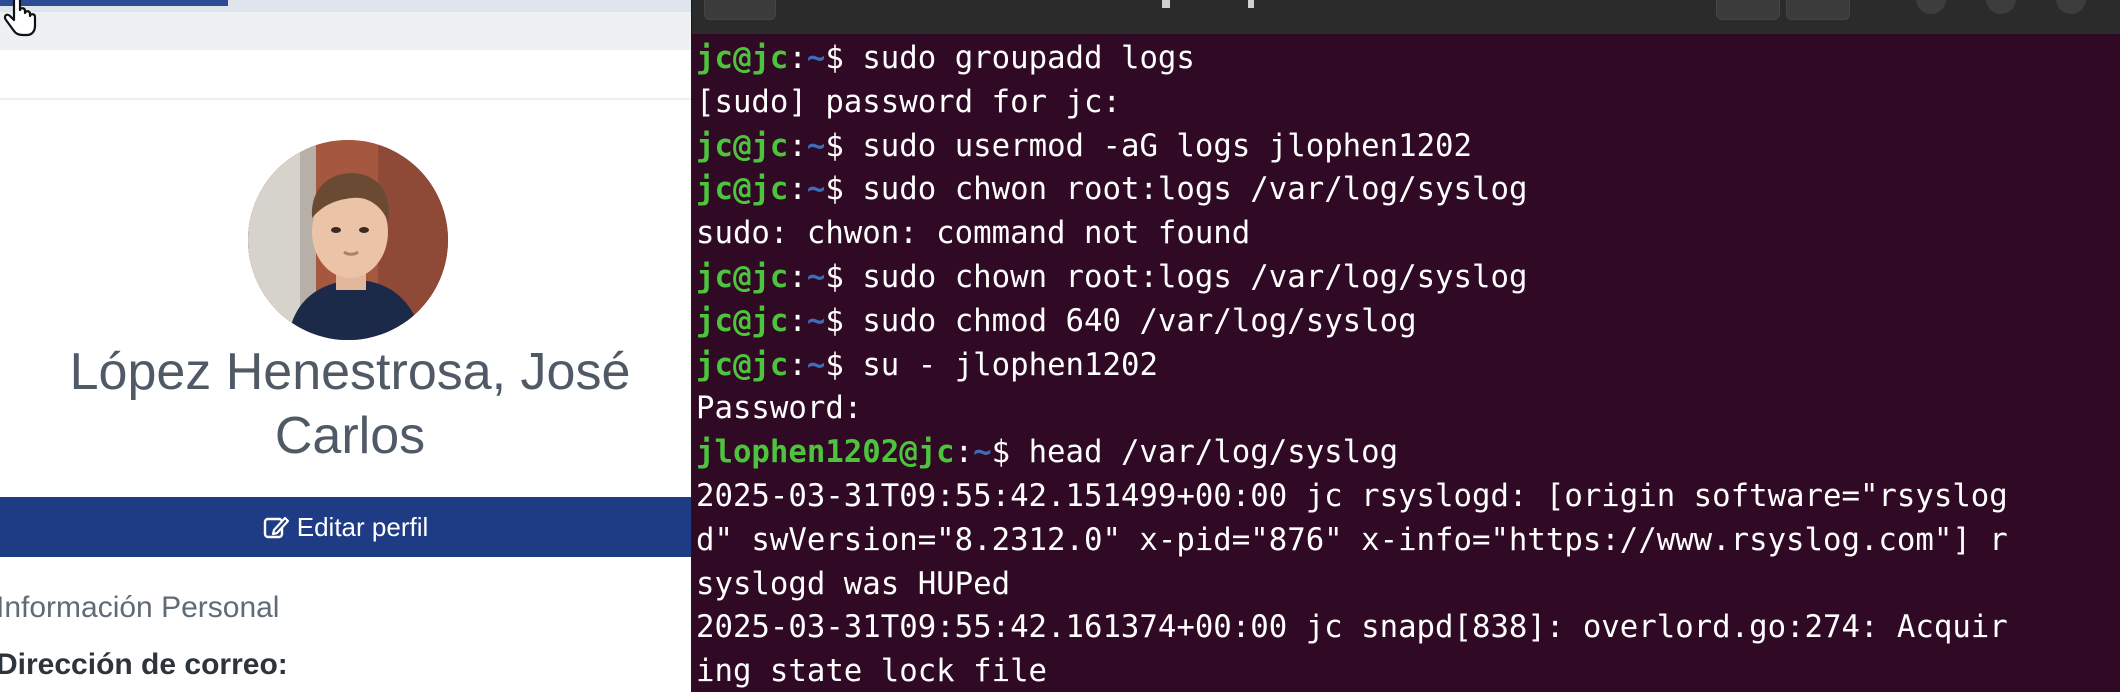  What do you see at coordinates (1208, 4) in the screenshot?
I see `window-title` at bounding box center [1208, 4].